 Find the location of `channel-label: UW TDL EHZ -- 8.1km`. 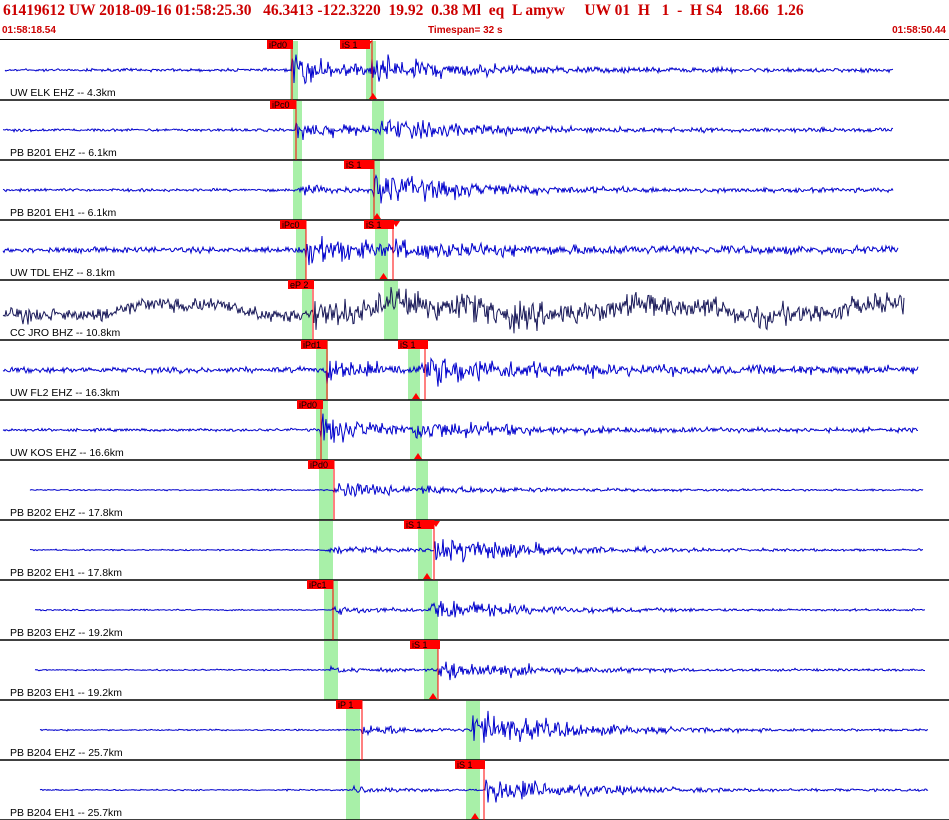

channel-label: UW TDL EHZ -- 8.1km is located at coordinates (62, 273).